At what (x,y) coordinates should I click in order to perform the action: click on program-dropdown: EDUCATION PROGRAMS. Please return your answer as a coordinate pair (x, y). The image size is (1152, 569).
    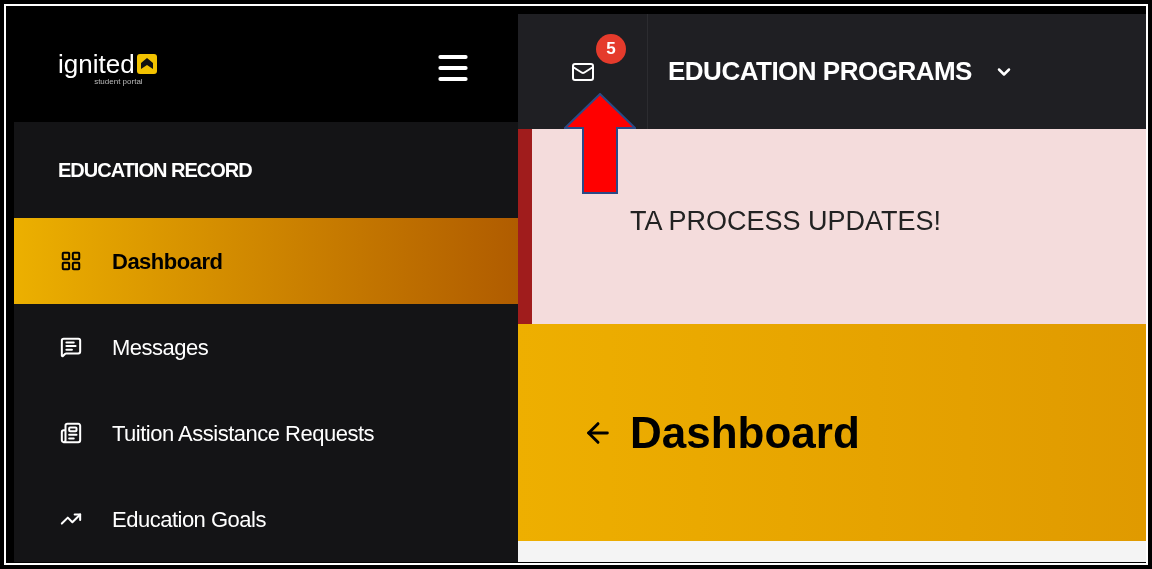
    Looking at the image, I should click on (841, 71).